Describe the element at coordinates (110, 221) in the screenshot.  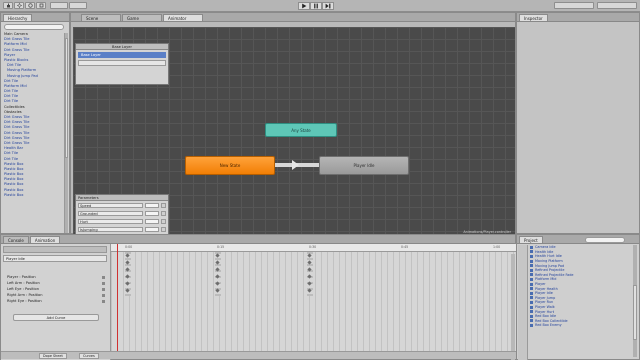
I see `parameter-name-field: Hurt` at that location.